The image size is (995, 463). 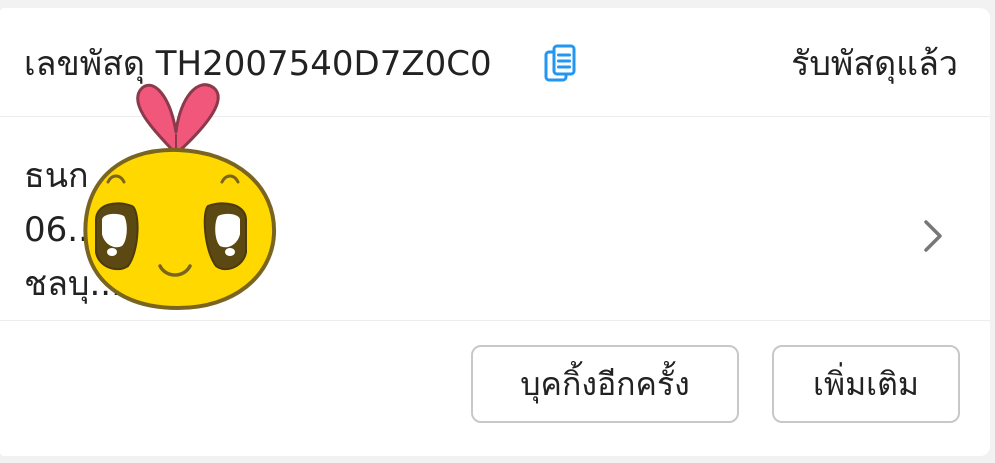 I want to click on tracking-number-line: เลขพัสดุ TH2007540D7Z0C0, so click(x=258, y=64).